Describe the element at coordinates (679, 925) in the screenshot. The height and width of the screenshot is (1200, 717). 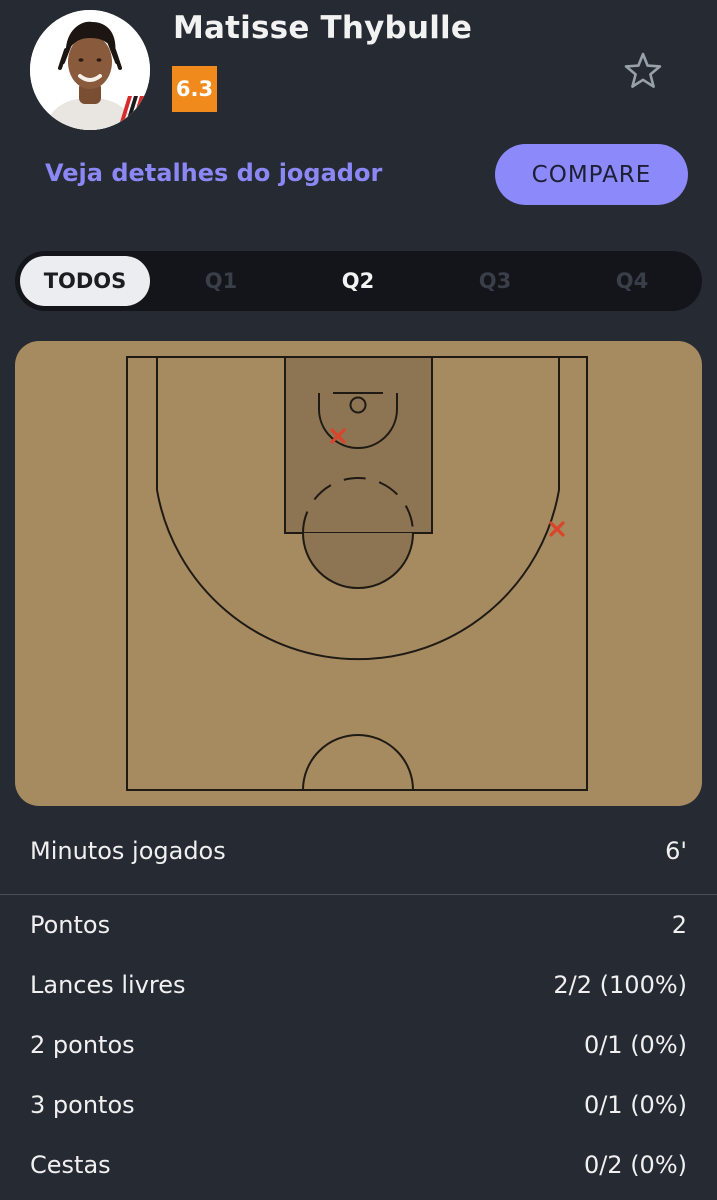
I see `stat-value: 2` at that location.